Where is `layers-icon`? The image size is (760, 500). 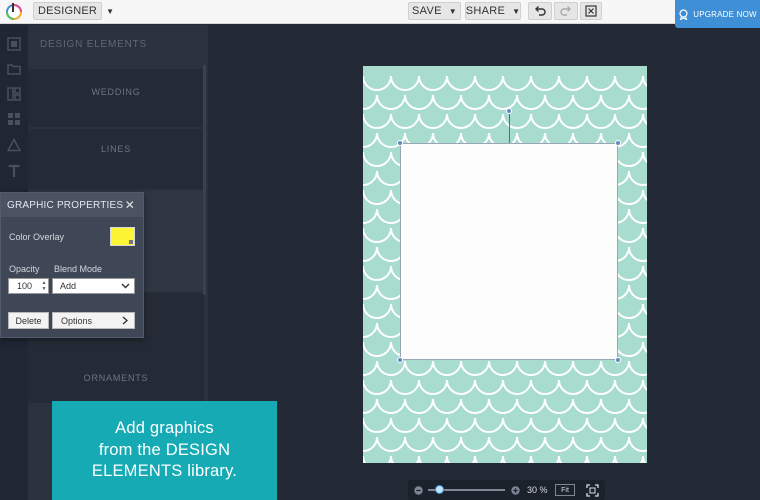
layers-icon is located at coordinates (14, 44).